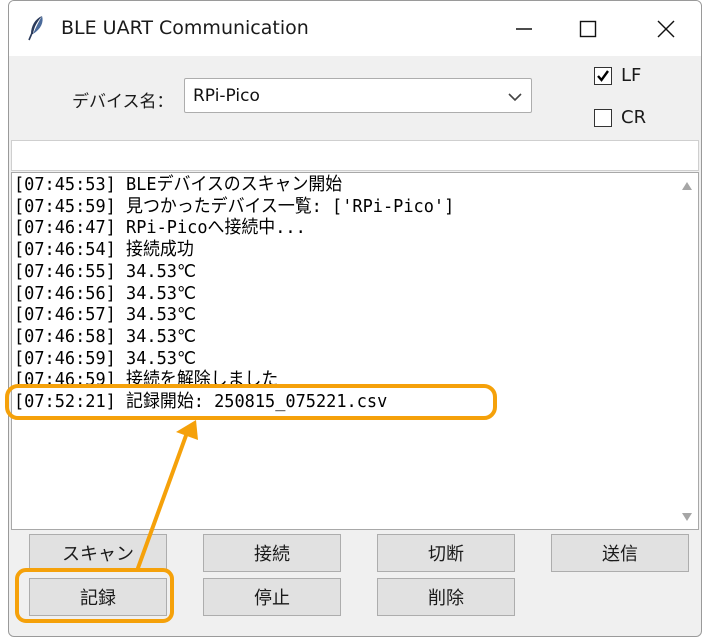  Describe the element at coordinates (634, 117) in the screenshot. I see `cr-label: CR` at that location.